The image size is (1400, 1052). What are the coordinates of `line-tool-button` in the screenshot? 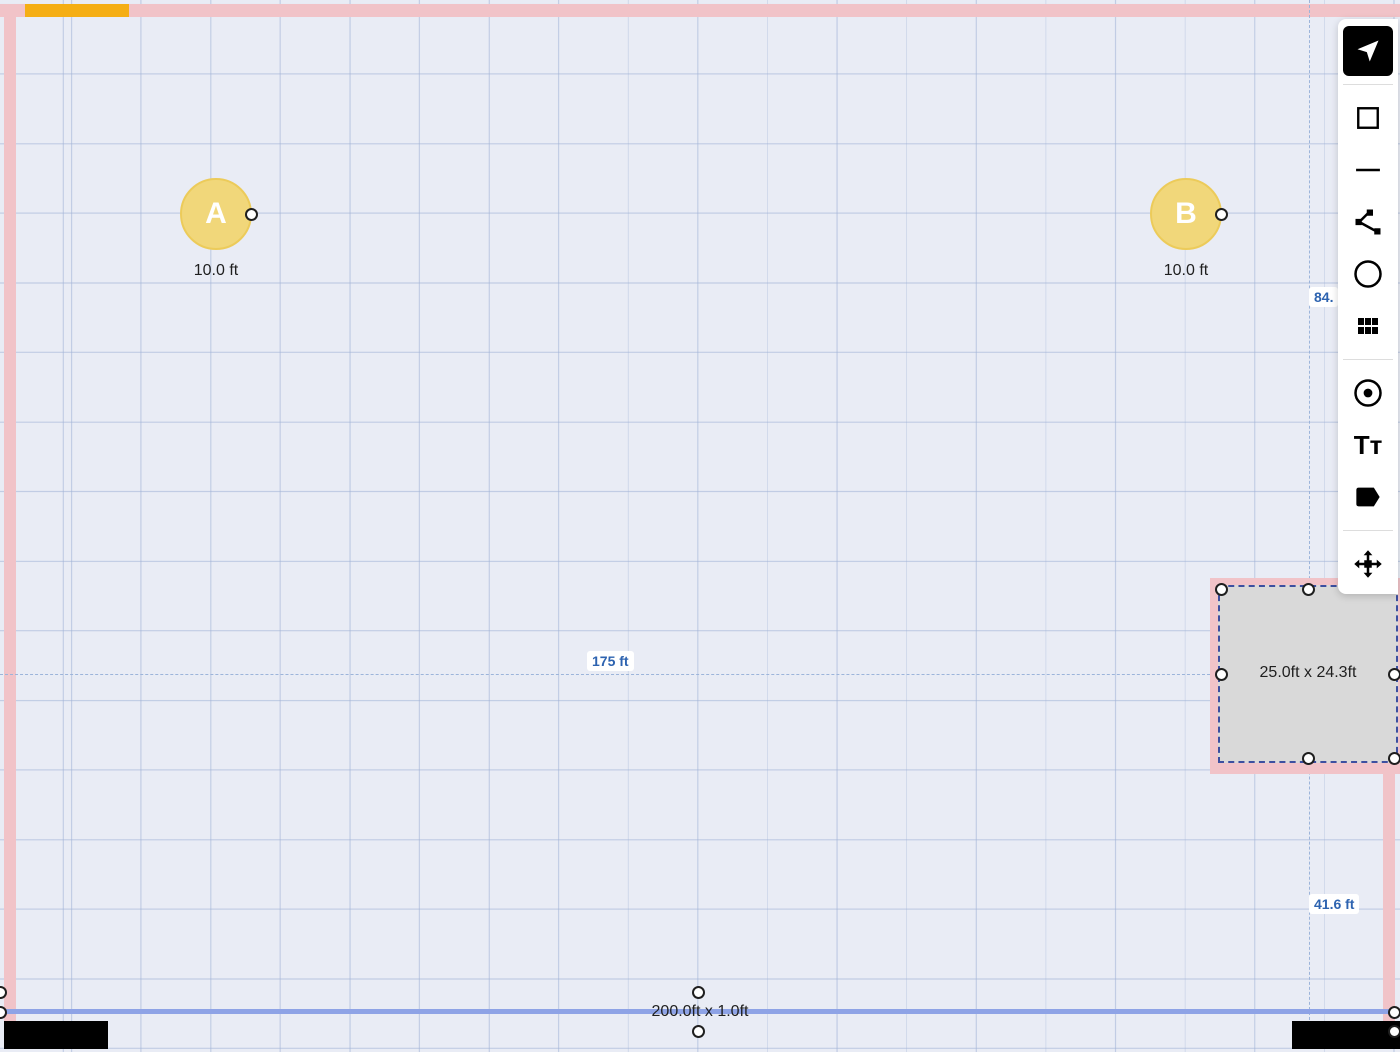 It's located at (1368, 170).